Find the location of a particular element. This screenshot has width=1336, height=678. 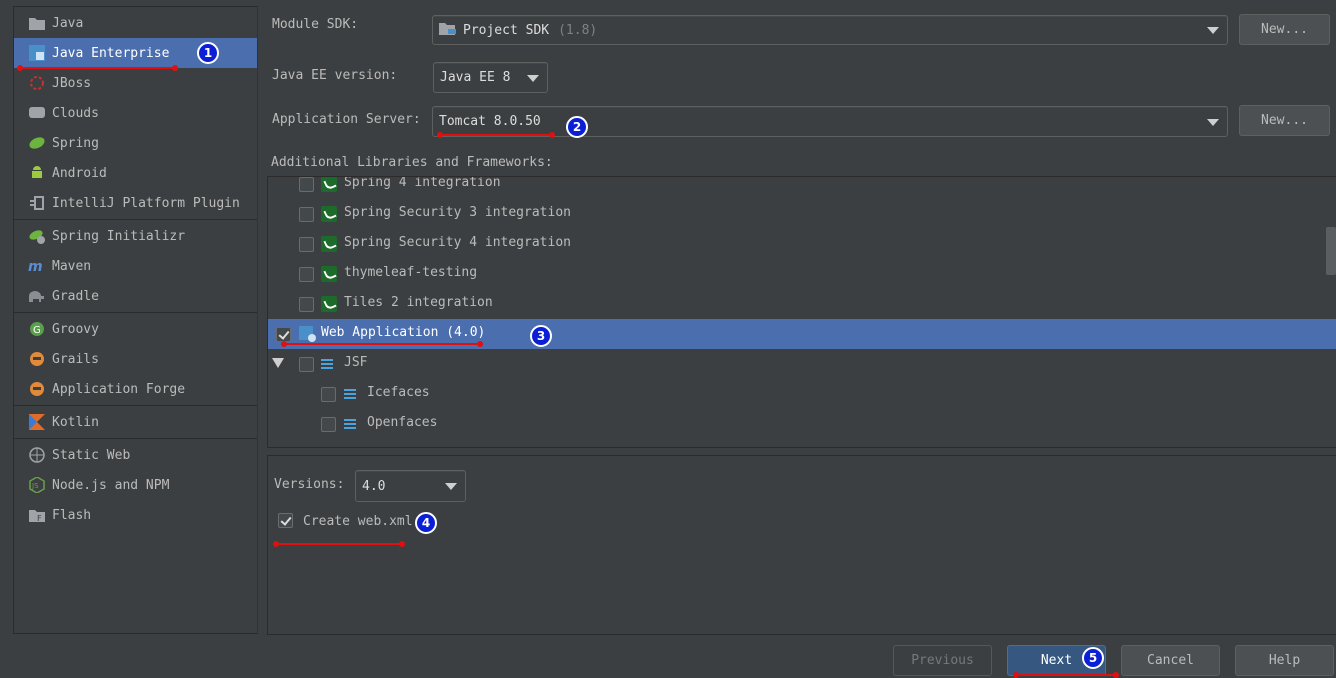

module-sdk-version: (1.8) is located at coordinates (578, 30).